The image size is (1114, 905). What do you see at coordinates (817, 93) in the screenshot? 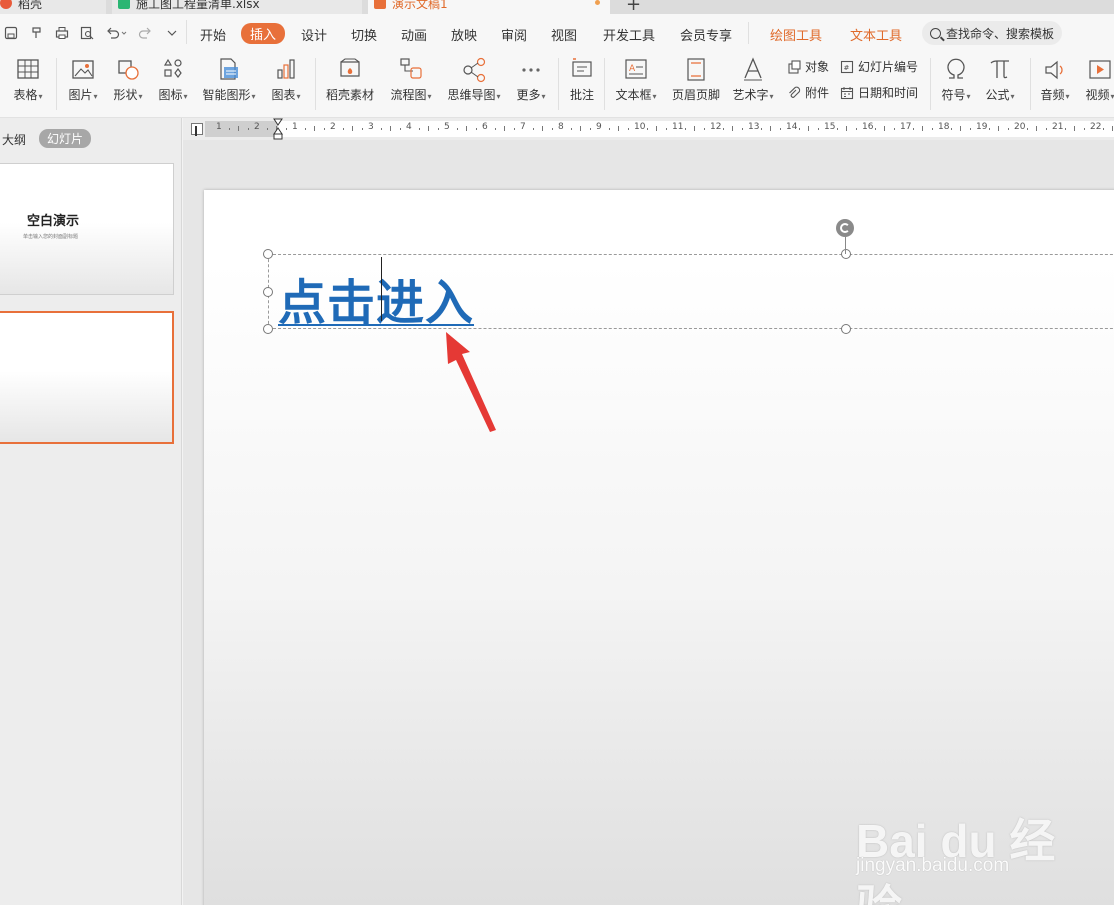
I see `attachment-label: 附件` at bounding box center [817, 93].